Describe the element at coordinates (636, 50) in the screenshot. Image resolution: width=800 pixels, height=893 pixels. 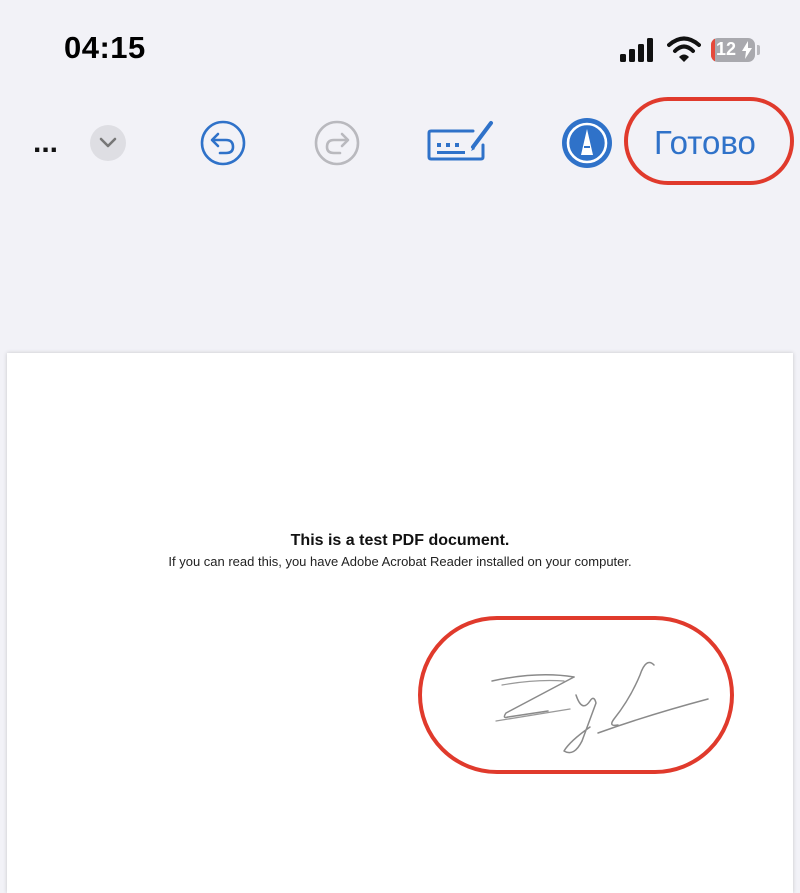
I see `signal-icon` at that location.